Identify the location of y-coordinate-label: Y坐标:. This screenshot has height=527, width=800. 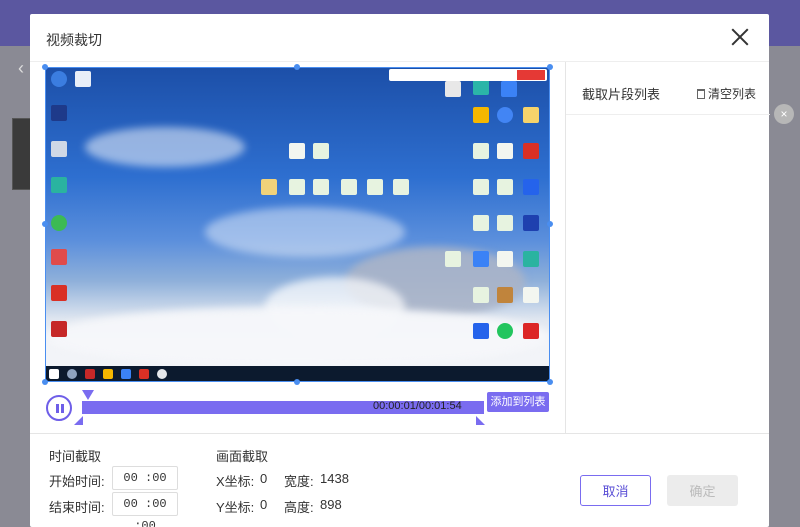
(235, 507).